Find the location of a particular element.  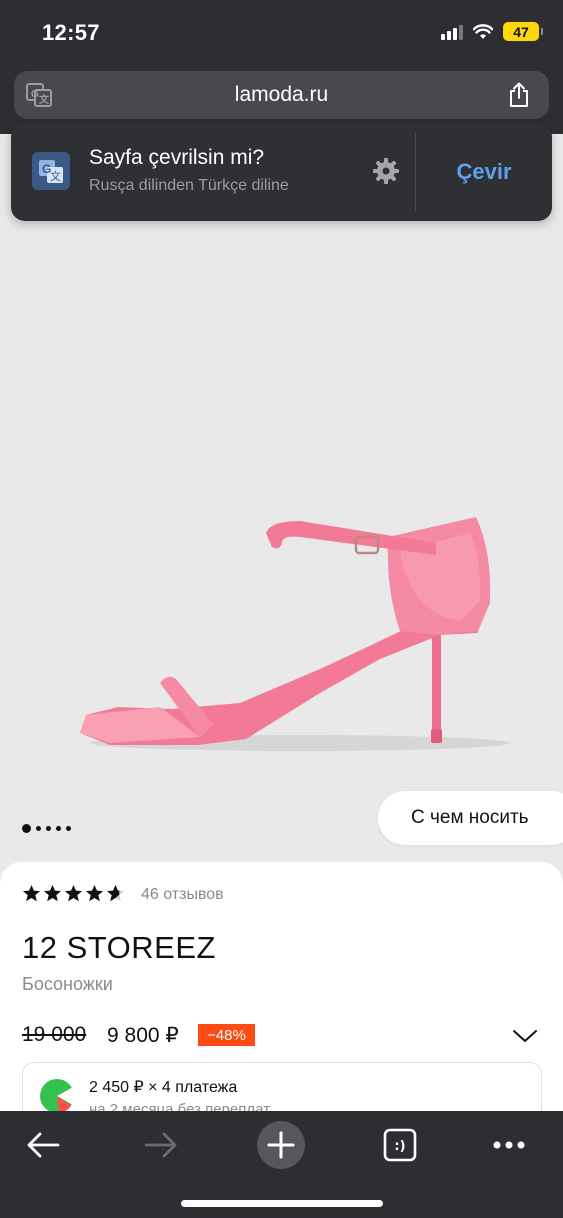

current-price: 9 800 ₽ is located at coordinates (143, 1035).